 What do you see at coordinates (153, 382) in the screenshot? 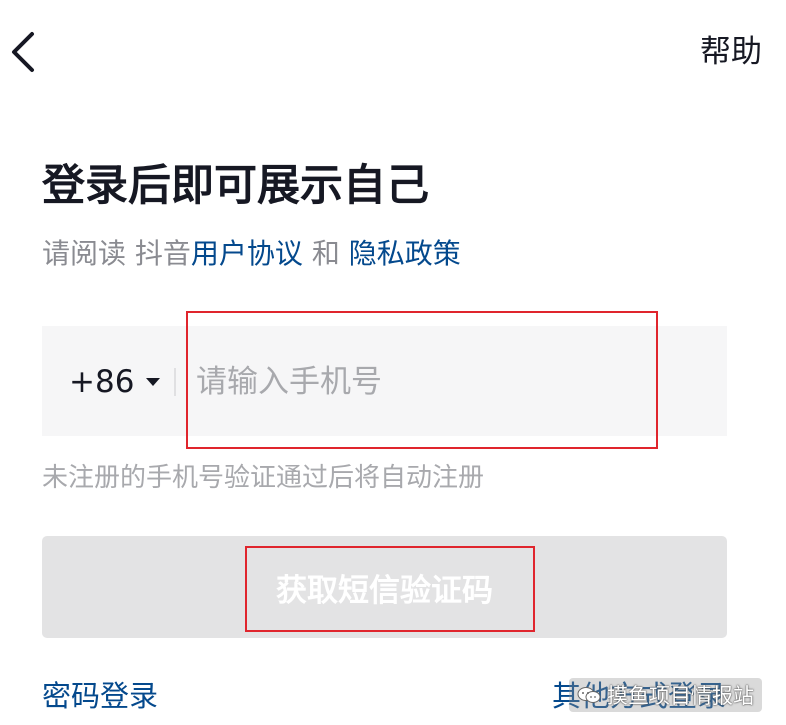
I see `caret-down-icon` at bounding box center [153, 382].